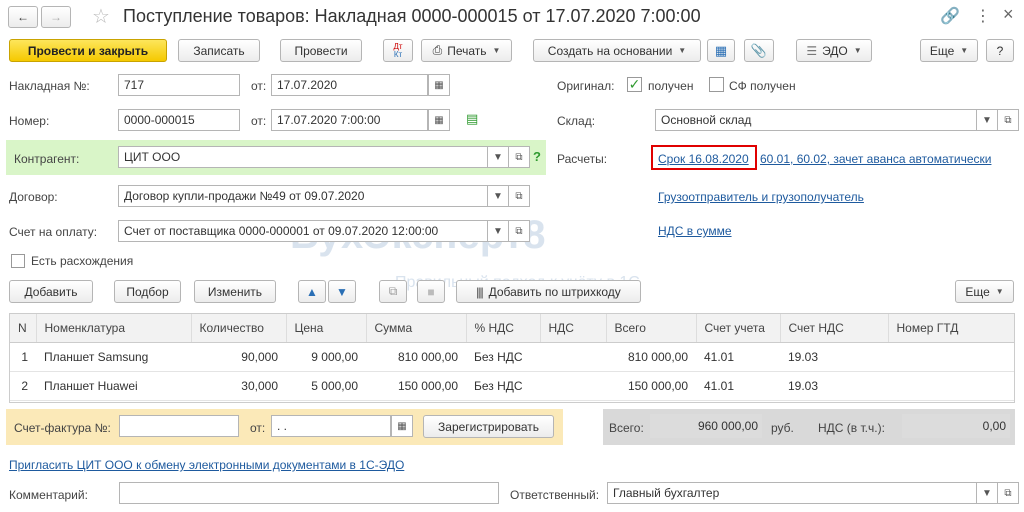  I want to click on add-button: Добавить, so click(51, 291).